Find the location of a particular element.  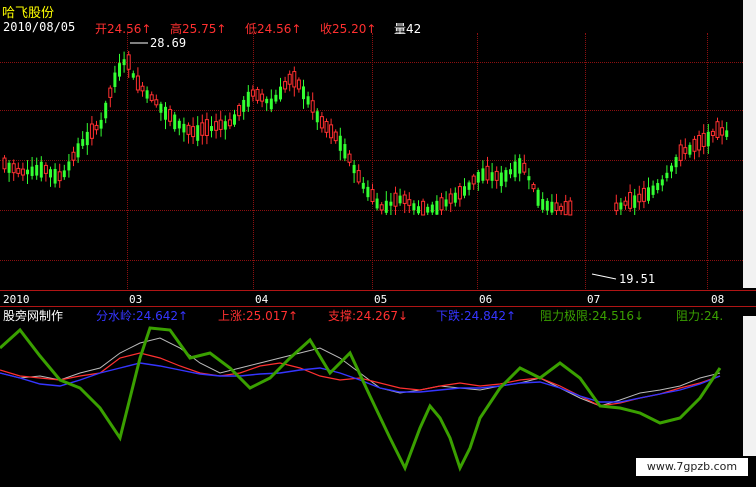

max-price-marker: 28.69 is located at coordinates (158, 43).